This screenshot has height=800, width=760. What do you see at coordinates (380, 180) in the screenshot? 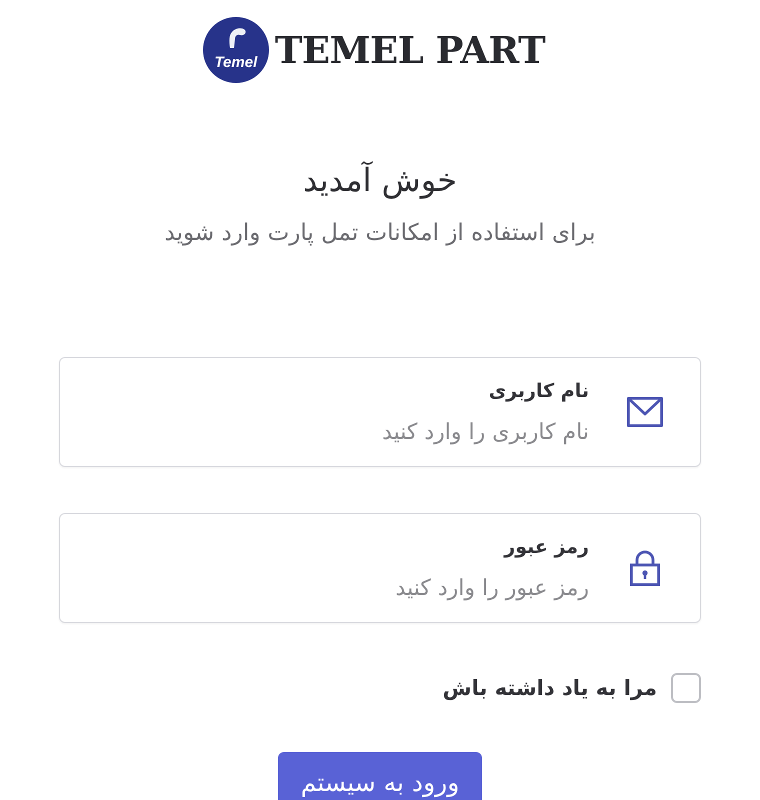
I see `page-title: خوش آمدید` at bounding box center [380, 180].